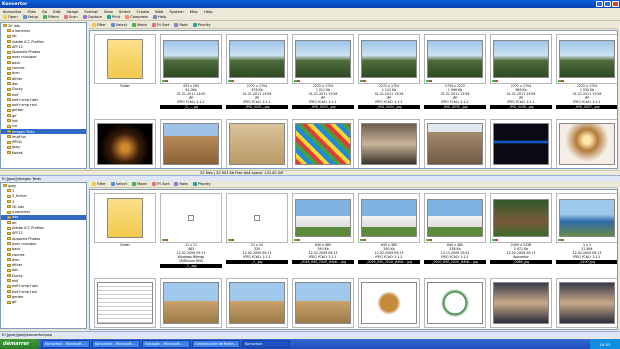 The image size is (620, 349). Describe the element at coordinates (599, 4) in the screenshot. I see `minimize-button` at that location.